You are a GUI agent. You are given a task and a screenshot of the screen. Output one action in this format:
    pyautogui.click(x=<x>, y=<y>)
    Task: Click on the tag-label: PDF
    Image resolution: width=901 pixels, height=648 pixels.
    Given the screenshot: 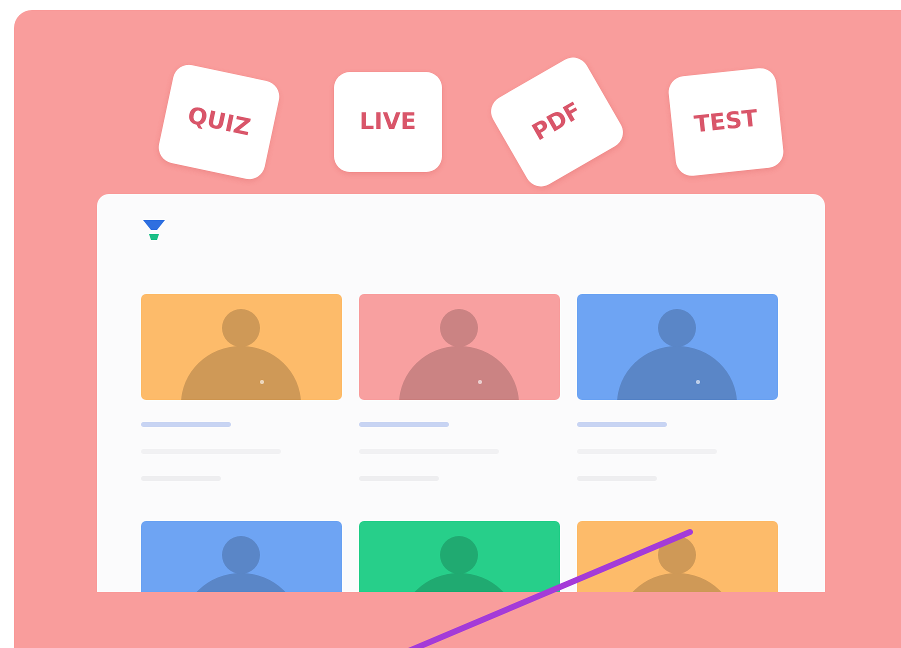 What is the action you would take?
    pyautogui.click(x=557, y=122)
    